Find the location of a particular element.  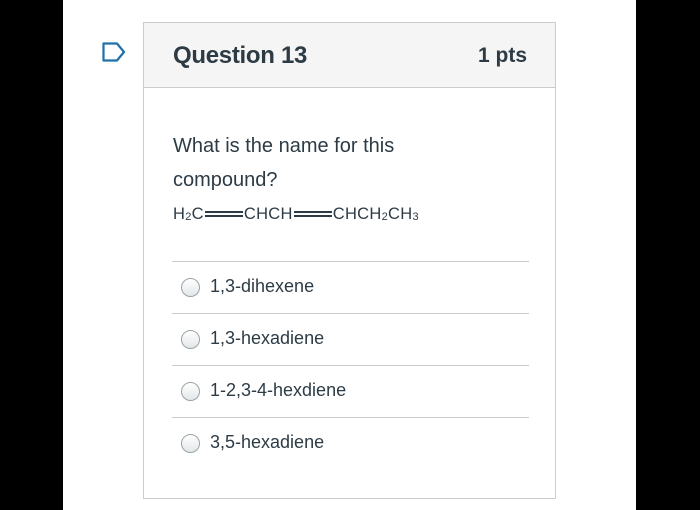

formula-part: C is located at coordinates (197, 213).